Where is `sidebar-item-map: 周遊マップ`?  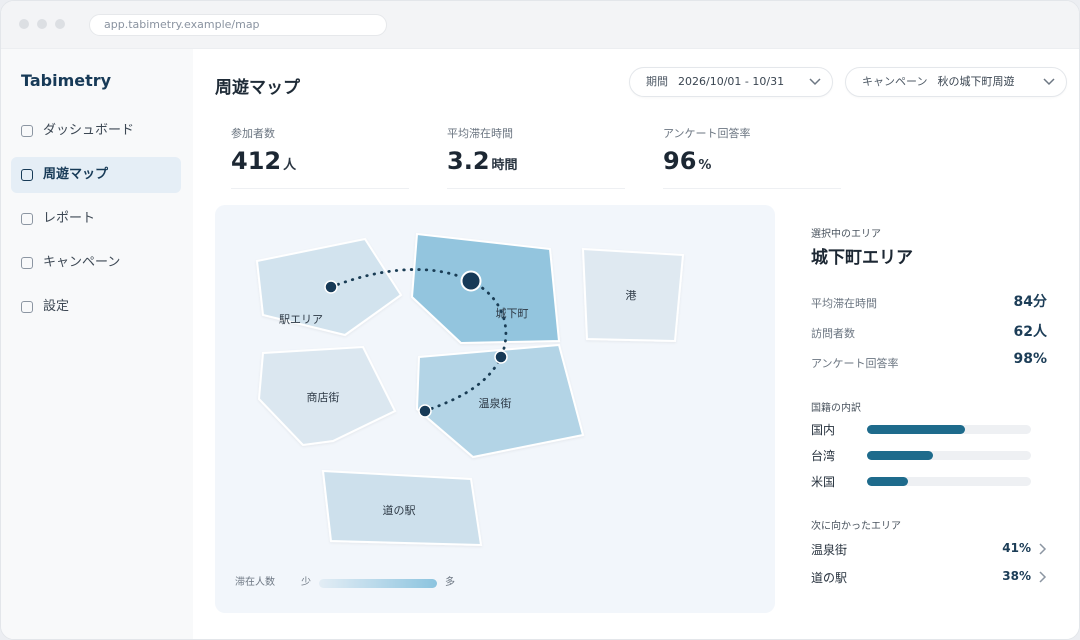 sidebar-item-map: 周遊マップ is located at coordinates (96, 175).